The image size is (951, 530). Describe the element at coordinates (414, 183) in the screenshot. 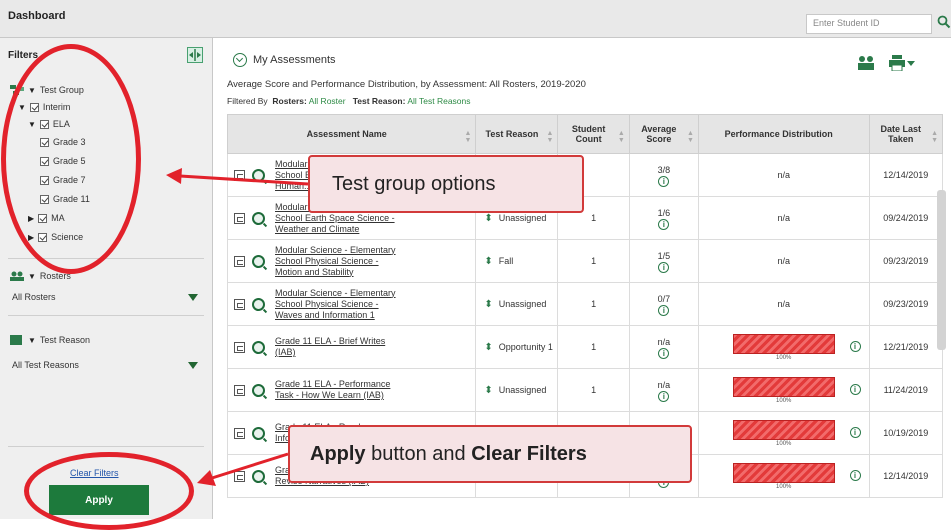

I see `callout-text: Test group options` at that location.